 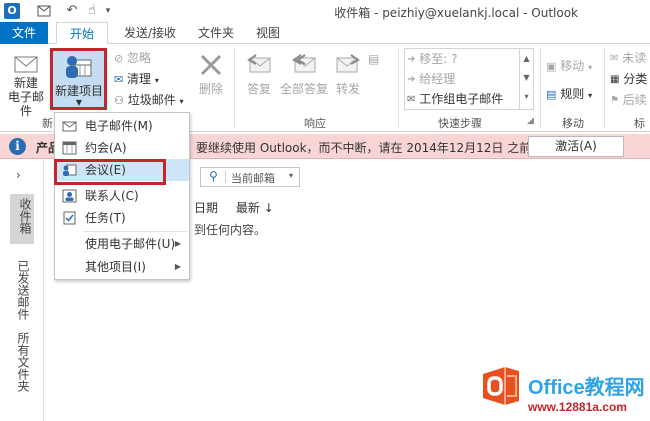 I want to click on submenu-arrow-icon: ▶, so click(x=177, y=266).